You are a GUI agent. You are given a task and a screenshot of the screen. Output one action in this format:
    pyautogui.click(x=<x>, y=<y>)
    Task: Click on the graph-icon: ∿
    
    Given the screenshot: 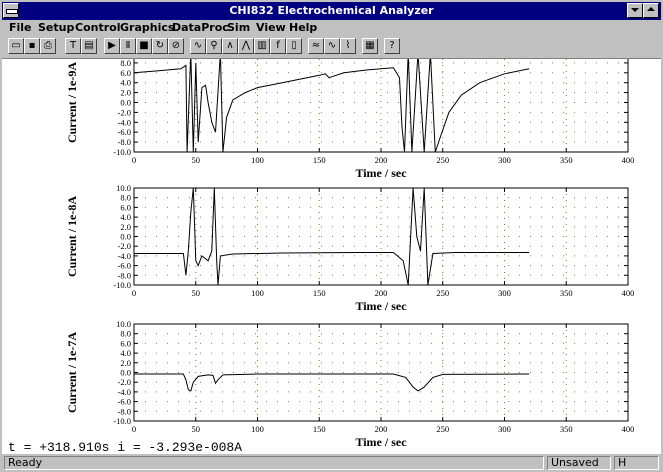 What is the action you would take?
    pyautogui.click(x=198, y=46)
    